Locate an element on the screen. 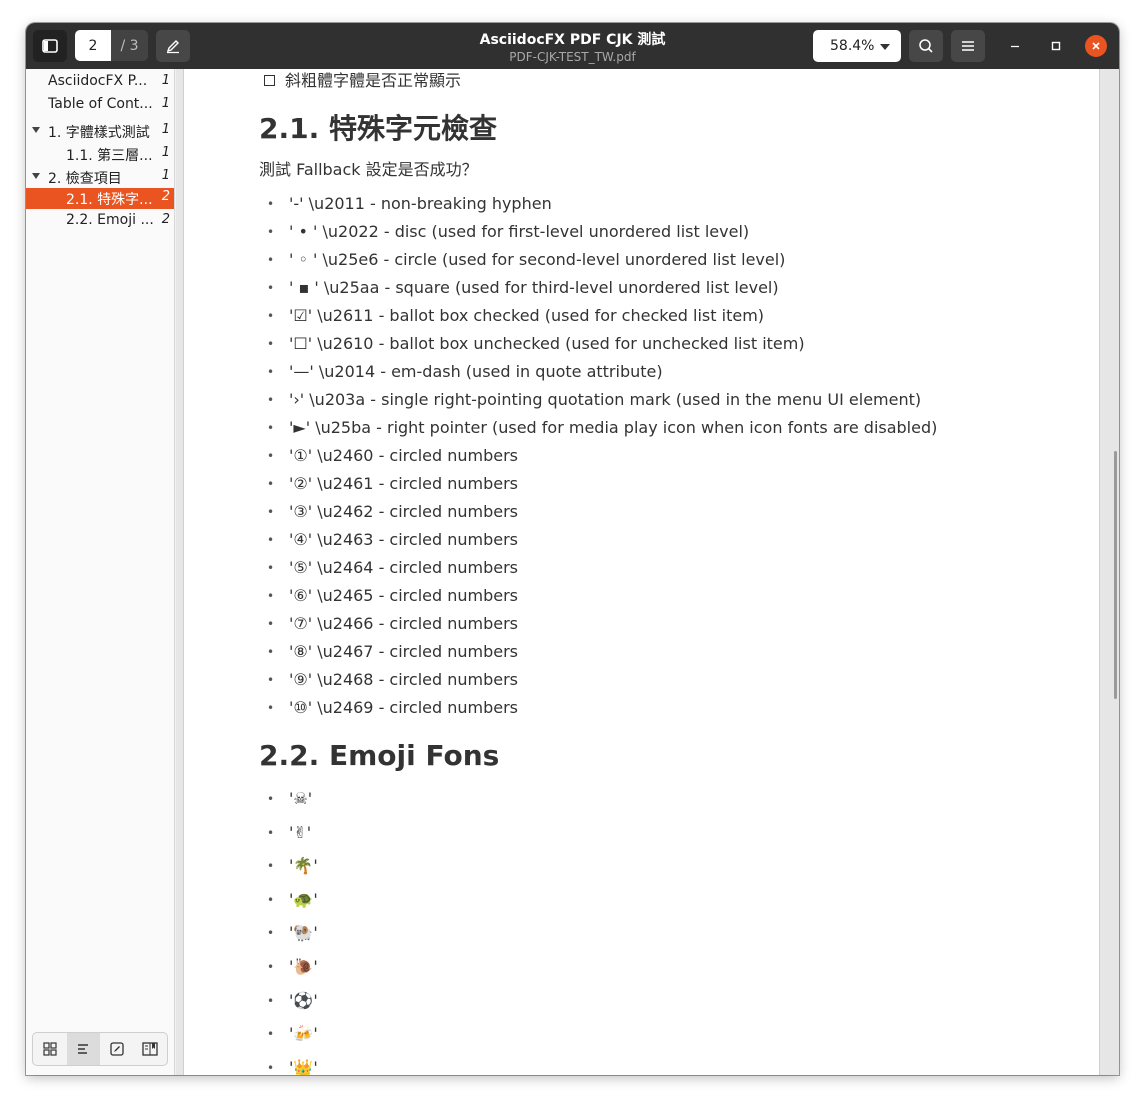 The image size is (1145, 1103). emoji-list: '☠' '✌' '🌴' '🐢' '🐏' '🐌' '⚽' '🍻' '👑' is located at coordinates (288, 931).